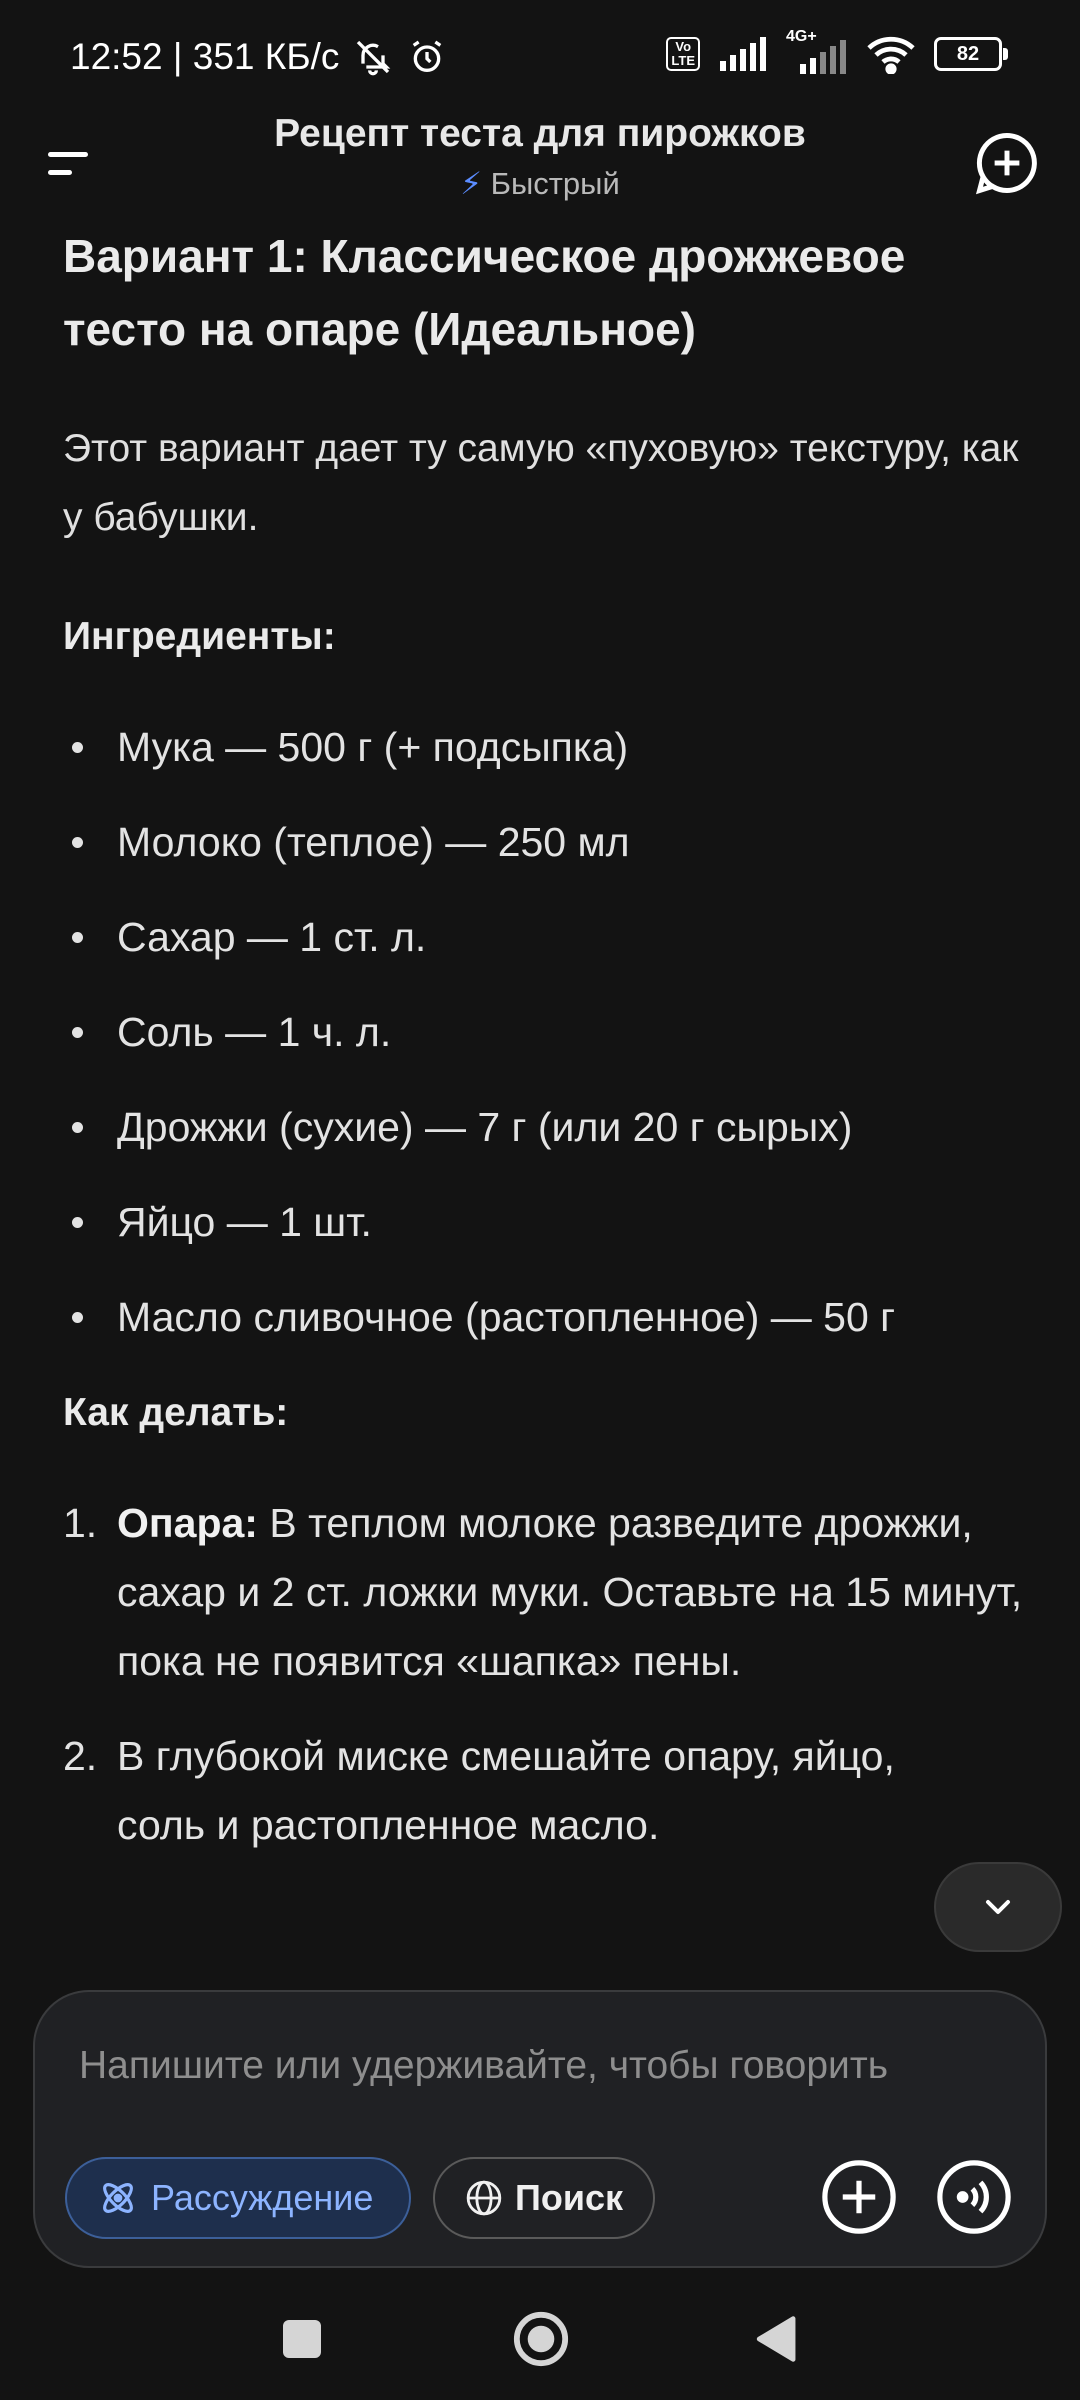 The width and height of the screenshot is (1080, 2400). What do you see at coordinates (568, 2197) in the screenshot?
I see `search-label: Поиск` at bounding box center [568, 2197].